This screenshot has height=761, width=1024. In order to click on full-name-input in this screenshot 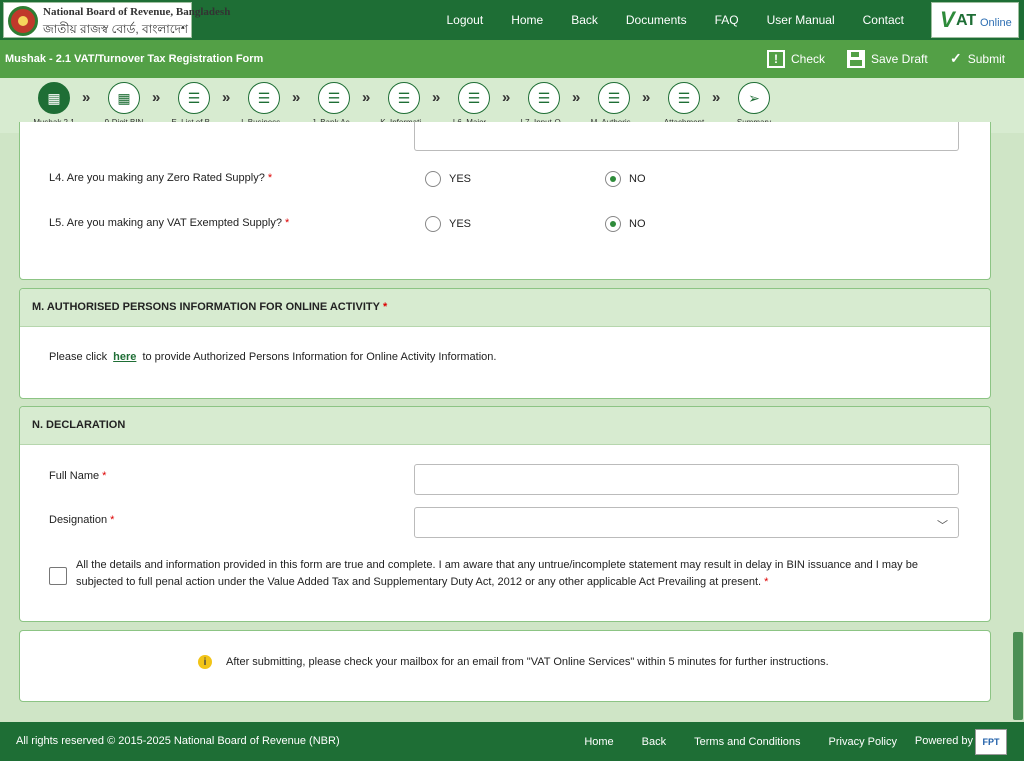, I will do `click(686, 479)`.